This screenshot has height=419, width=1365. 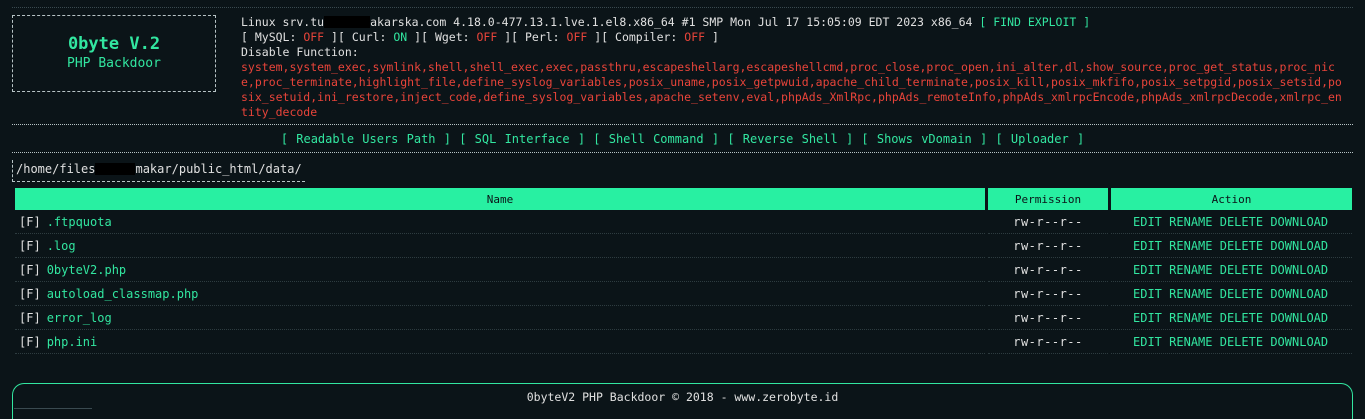 I want to click on compiler-label: ][ Compiler:, so click(x=636, y=37).